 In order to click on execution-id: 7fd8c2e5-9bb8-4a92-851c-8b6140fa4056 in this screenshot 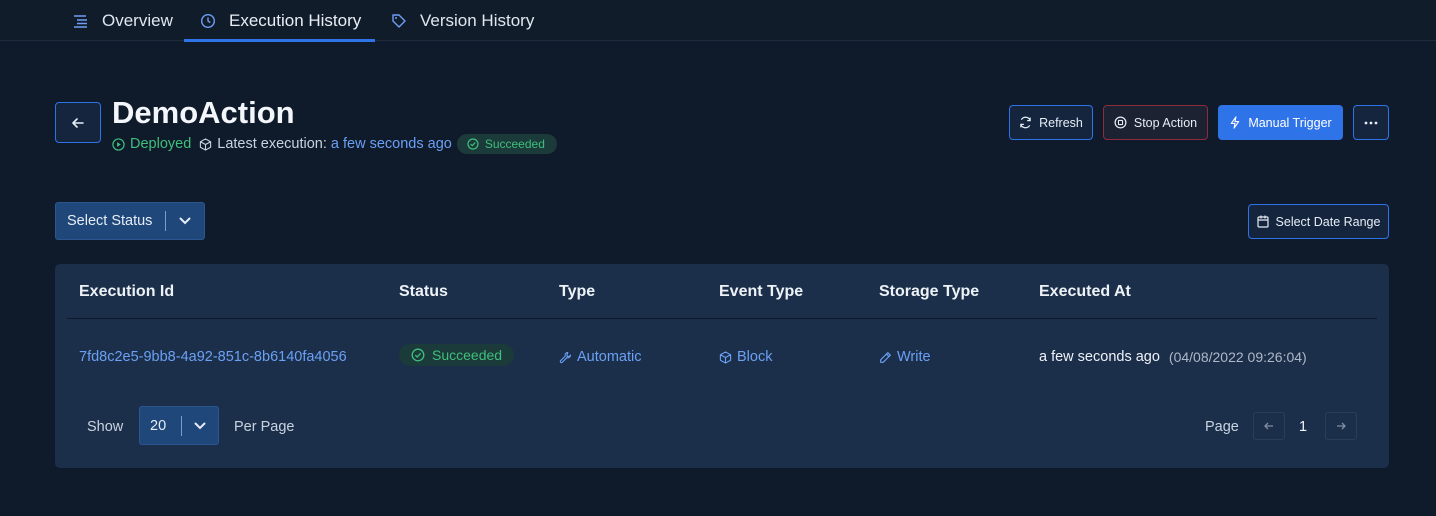, I will do `click(213, 357)`.